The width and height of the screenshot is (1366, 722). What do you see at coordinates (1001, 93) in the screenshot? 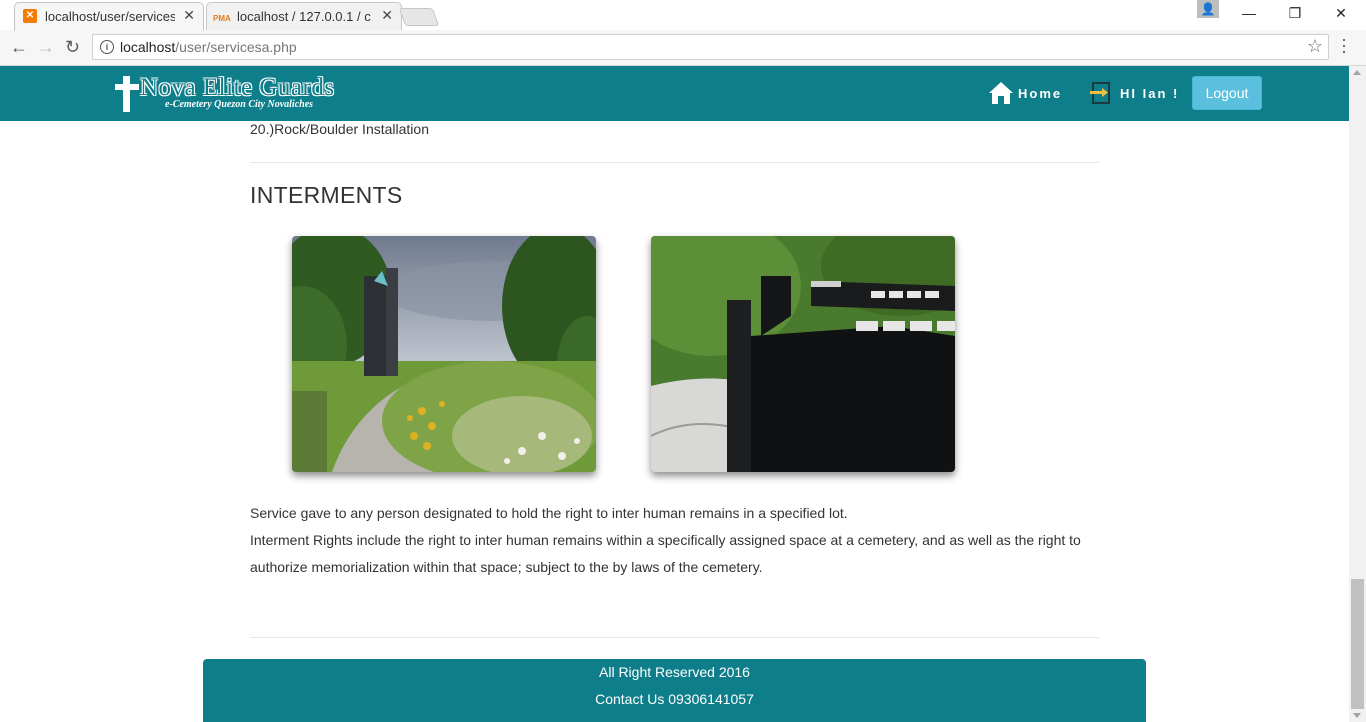
I see `home-icon` at bounding box center [1001, 93].